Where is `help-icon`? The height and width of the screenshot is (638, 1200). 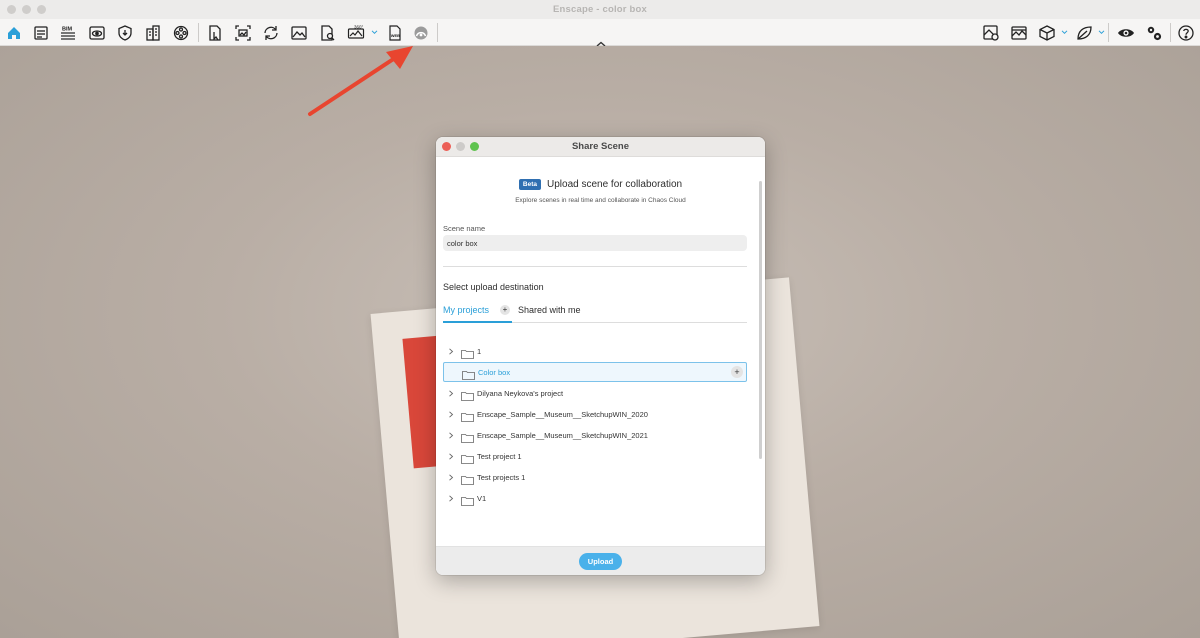
help-icon is located at coordinates (1186, 33).